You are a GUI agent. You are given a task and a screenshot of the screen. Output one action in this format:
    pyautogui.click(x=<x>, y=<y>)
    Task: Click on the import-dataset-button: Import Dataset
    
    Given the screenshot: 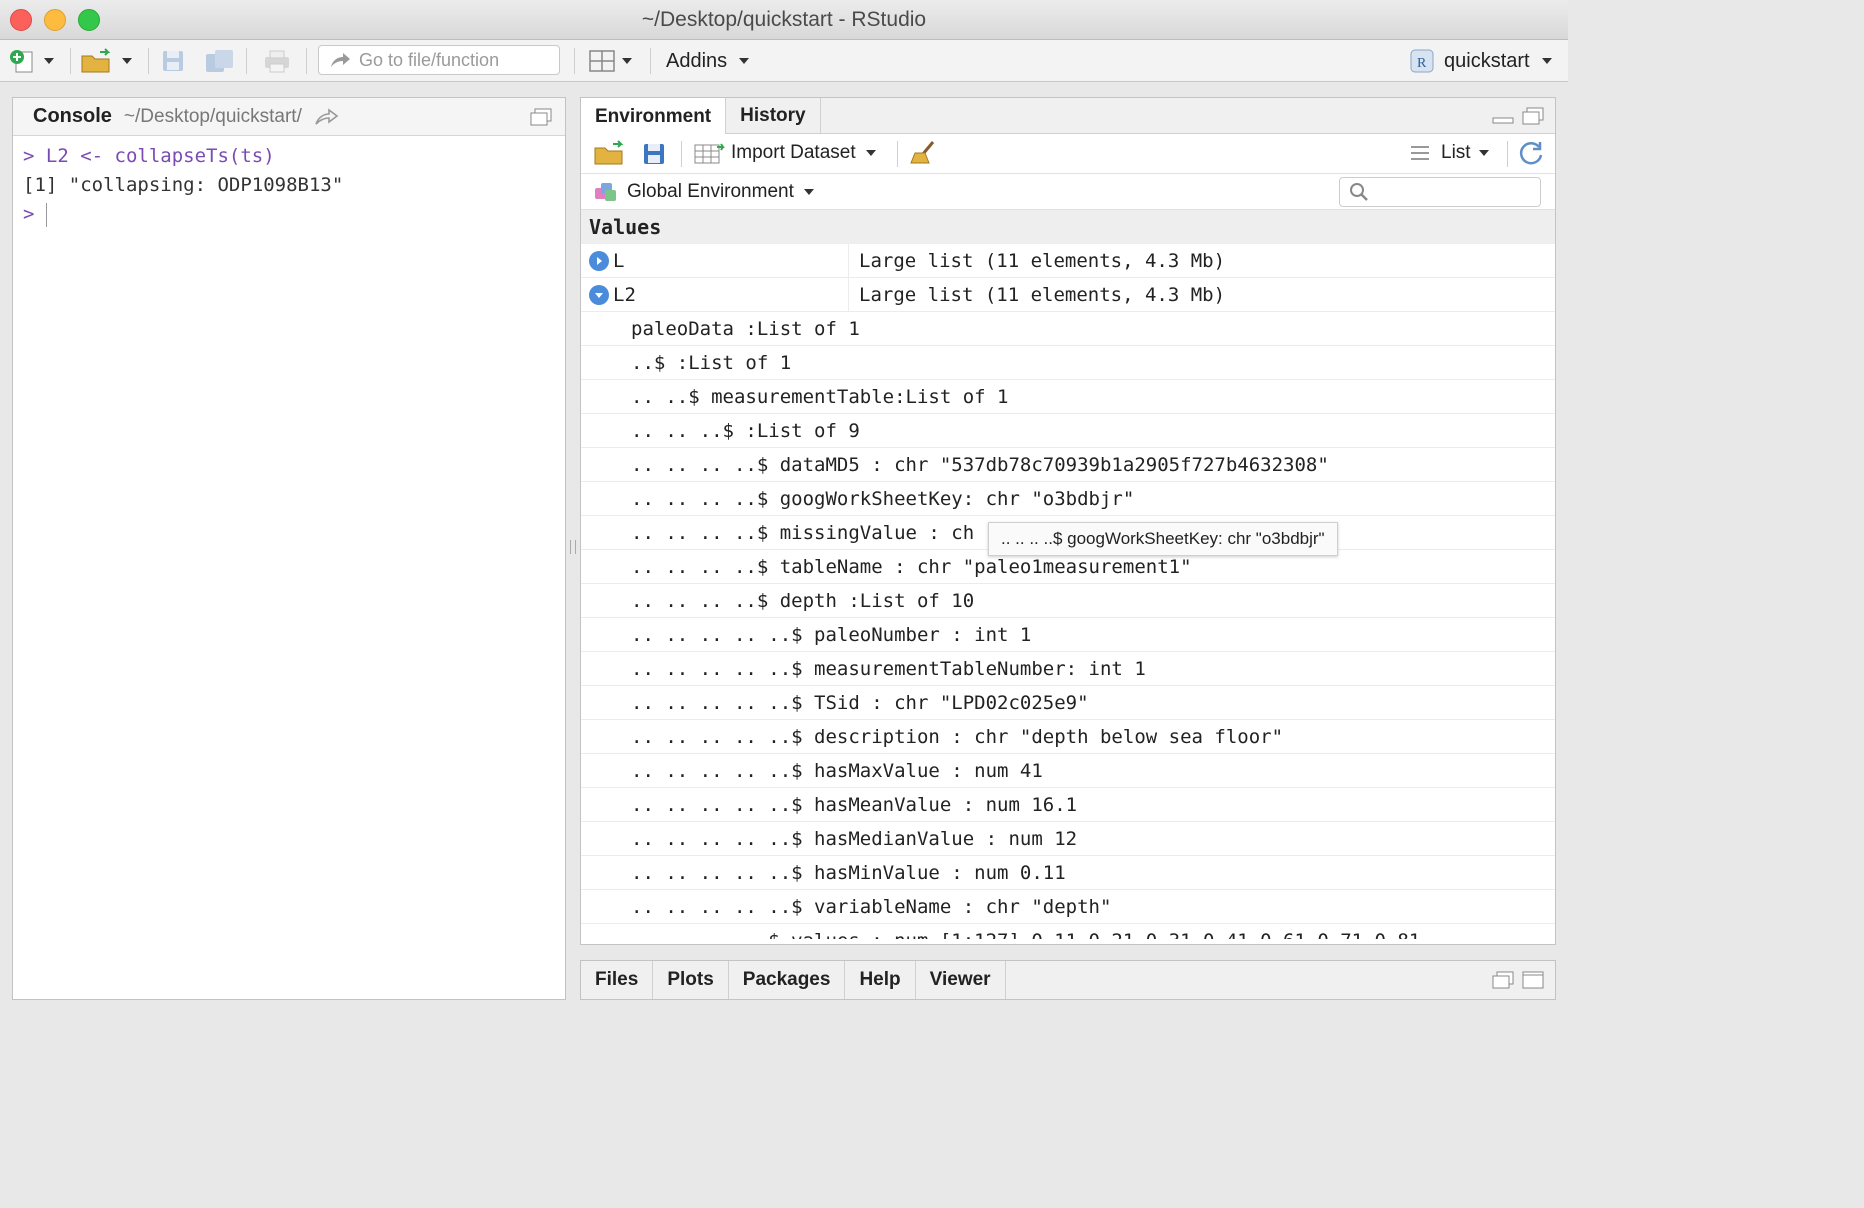 What is the action you would take?
    pyautogui.click(x=784, y=153)
    